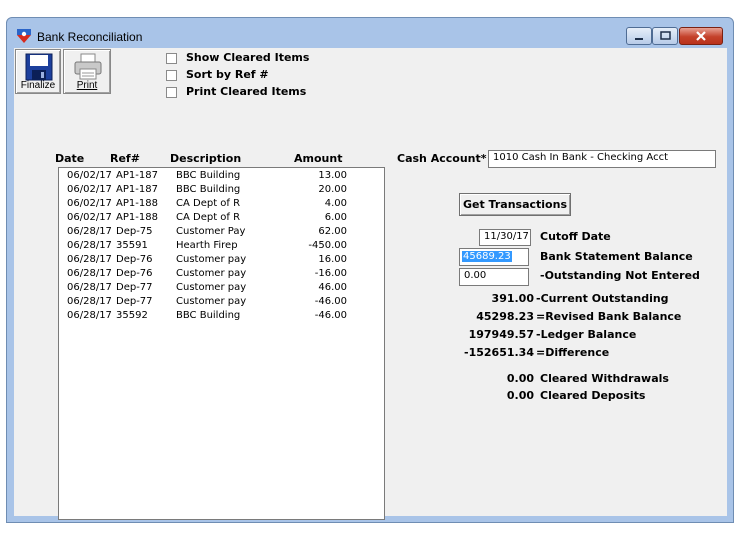  I want to click on ref-cell: 35591, so click(132, 245).